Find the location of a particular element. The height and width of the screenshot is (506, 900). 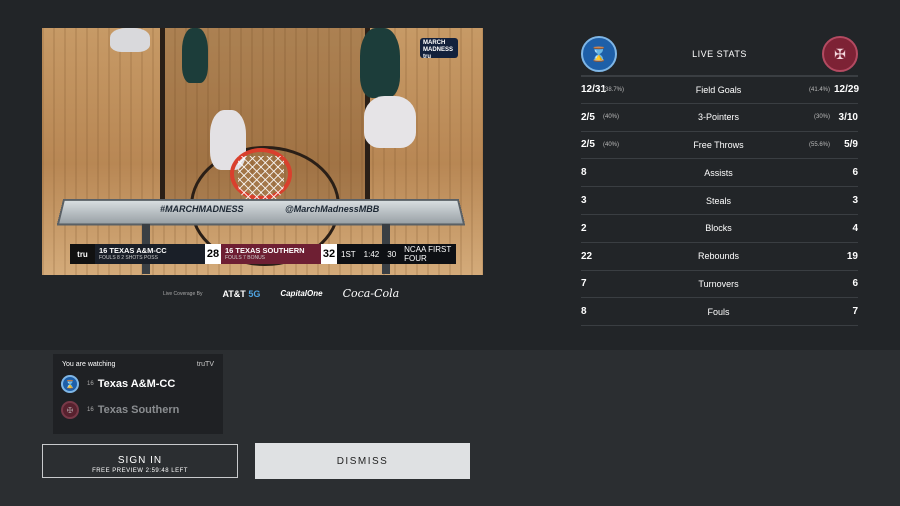

sign-in-label: SIGN IN is located at coordinates (140, 460).